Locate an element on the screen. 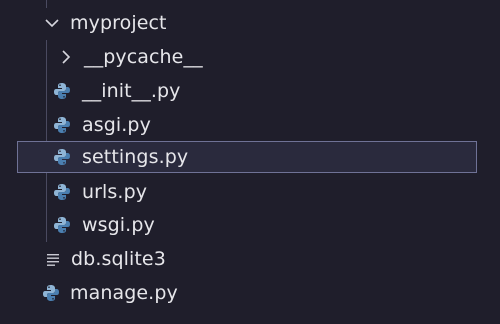 Image resolution: width=500 pixels, height=324 pixels. text-file-icon is located at coordinates (53, 259).